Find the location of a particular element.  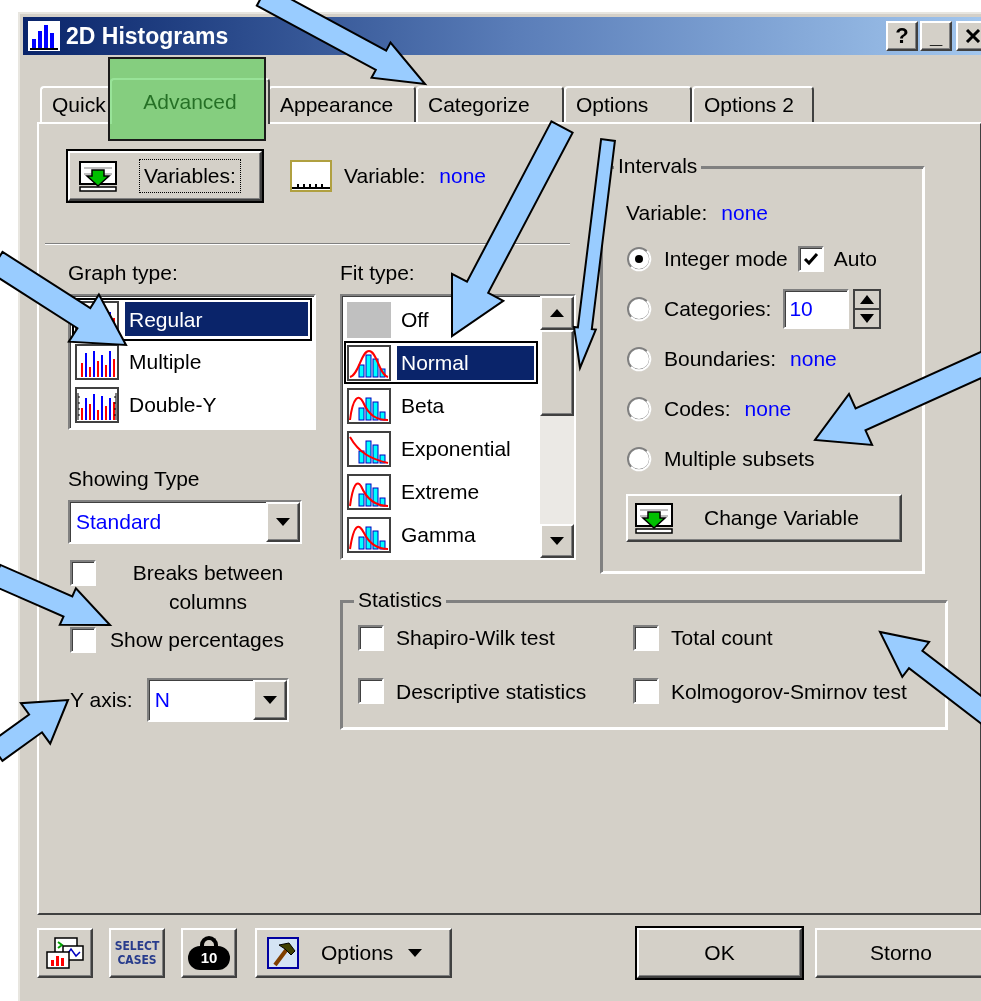

field-label: Graph type: is located at coordinates (123, 273).